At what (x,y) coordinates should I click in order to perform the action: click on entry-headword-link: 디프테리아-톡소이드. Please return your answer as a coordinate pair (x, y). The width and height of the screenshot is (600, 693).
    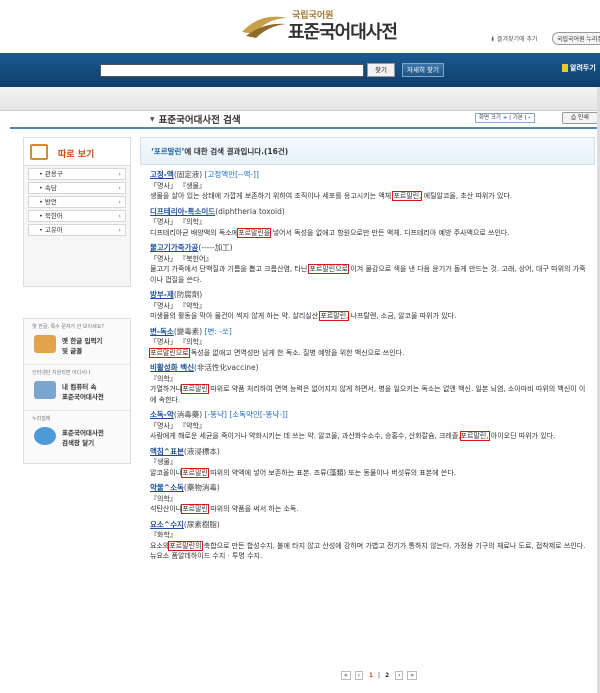
    Looking at the image, I should click on (182, 211).